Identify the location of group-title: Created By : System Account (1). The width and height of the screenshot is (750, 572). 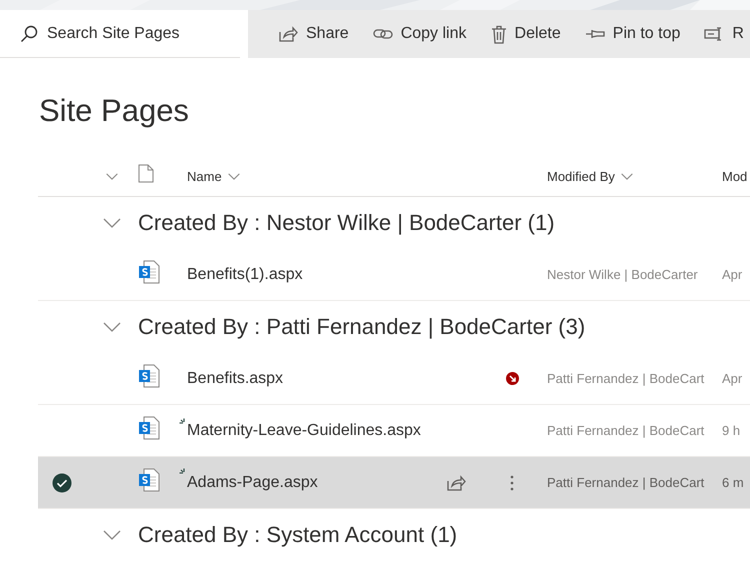
(298, 535).